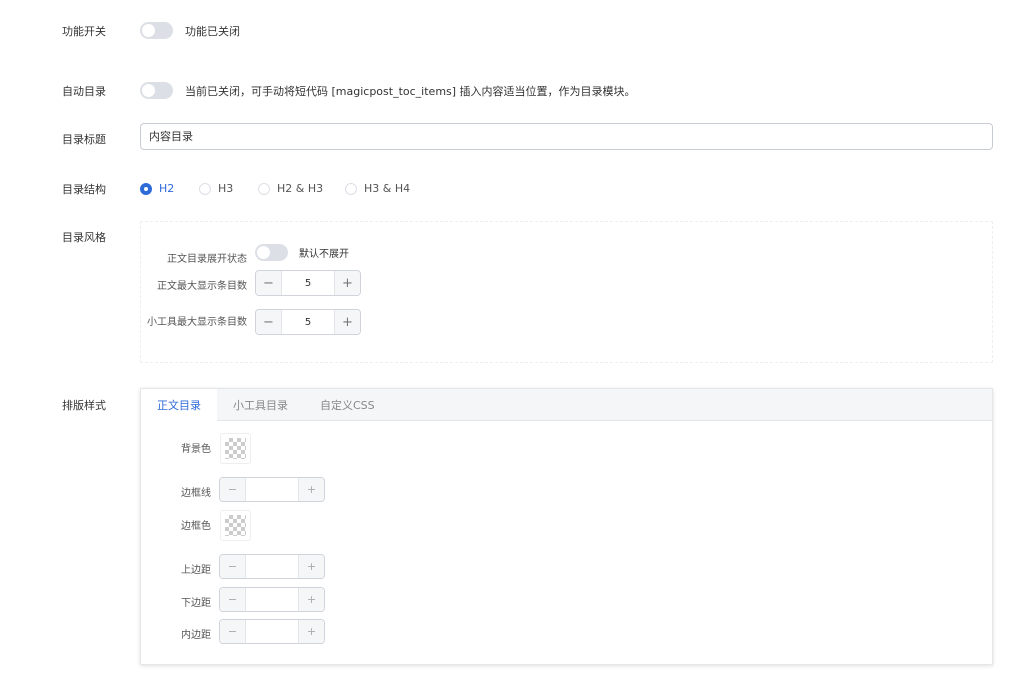 Image resolution: width=1024 pixels, height=691 pixels. Describe the element at coordinates (226, 188) in the screenshot. I see `radio-label: H3` at that location.